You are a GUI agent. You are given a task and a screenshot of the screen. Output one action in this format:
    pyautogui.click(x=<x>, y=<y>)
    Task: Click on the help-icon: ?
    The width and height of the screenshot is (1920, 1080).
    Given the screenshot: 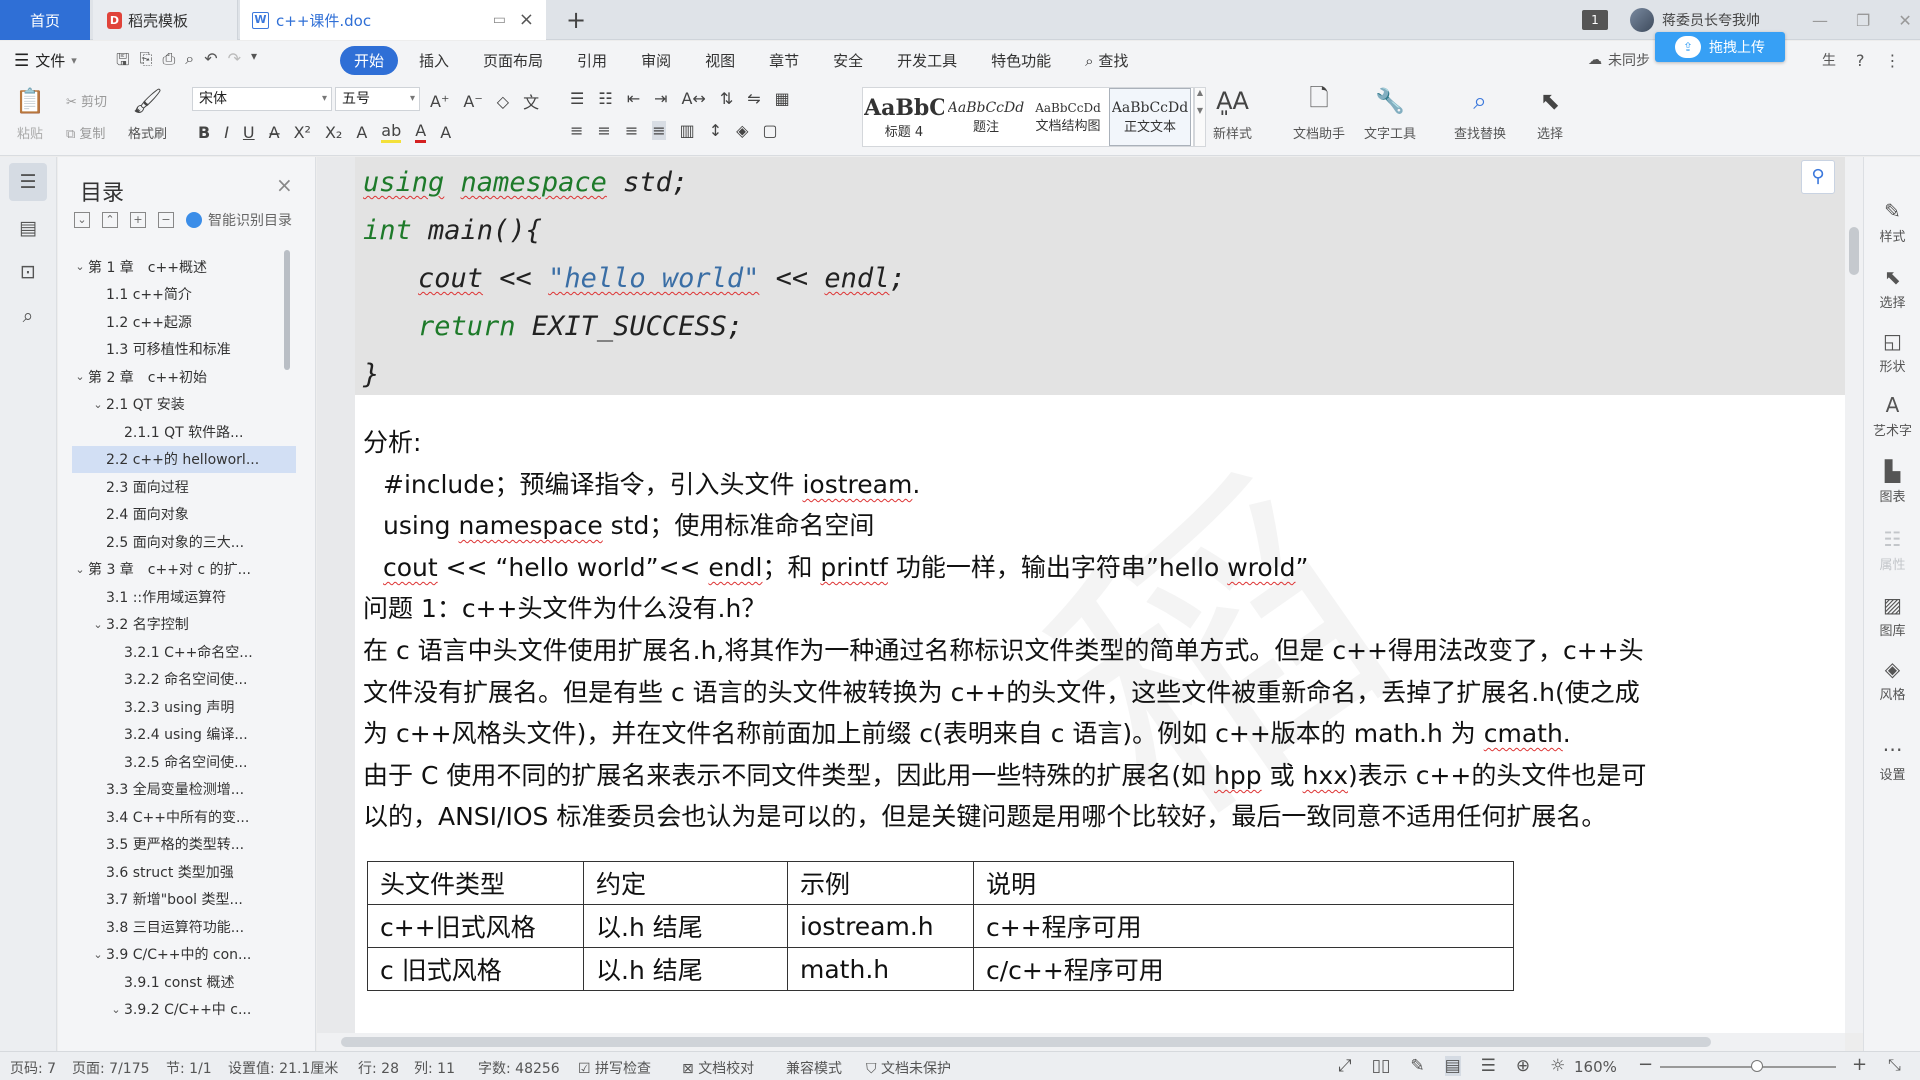 What is the action you would take?
    pyautogui.click(x=1860, y=60)
    